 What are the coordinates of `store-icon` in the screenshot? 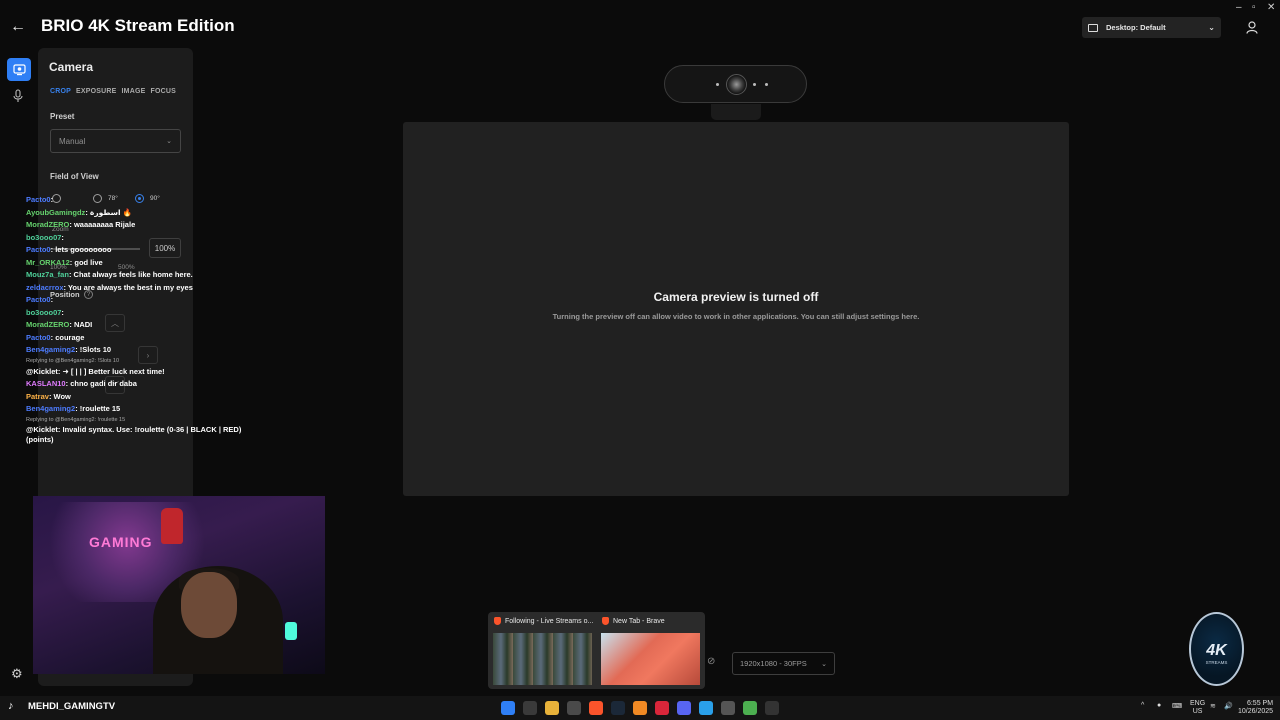 It's located at (574, 708).